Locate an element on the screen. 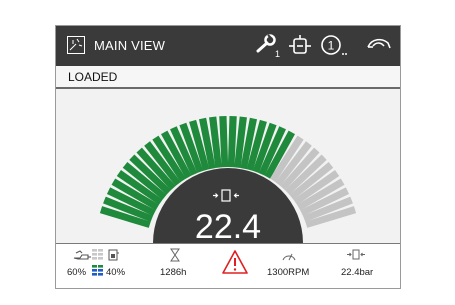 The width and height of the screenshot is (455, 305). grid-view-icon is located at coordinates (76, 45).